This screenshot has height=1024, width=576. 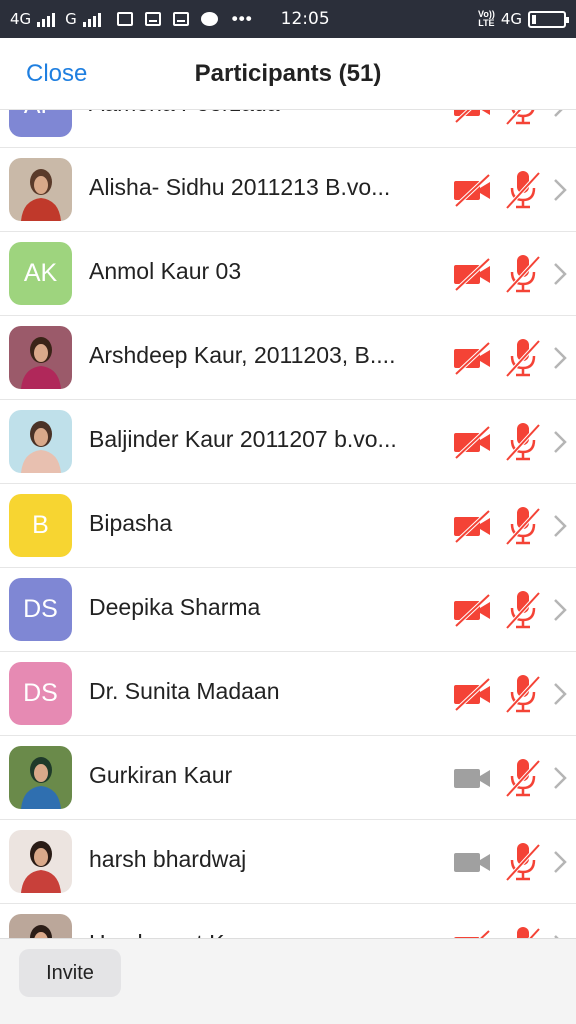 I want to click on volte-line-2: LTE, so click(x=486, y=23).